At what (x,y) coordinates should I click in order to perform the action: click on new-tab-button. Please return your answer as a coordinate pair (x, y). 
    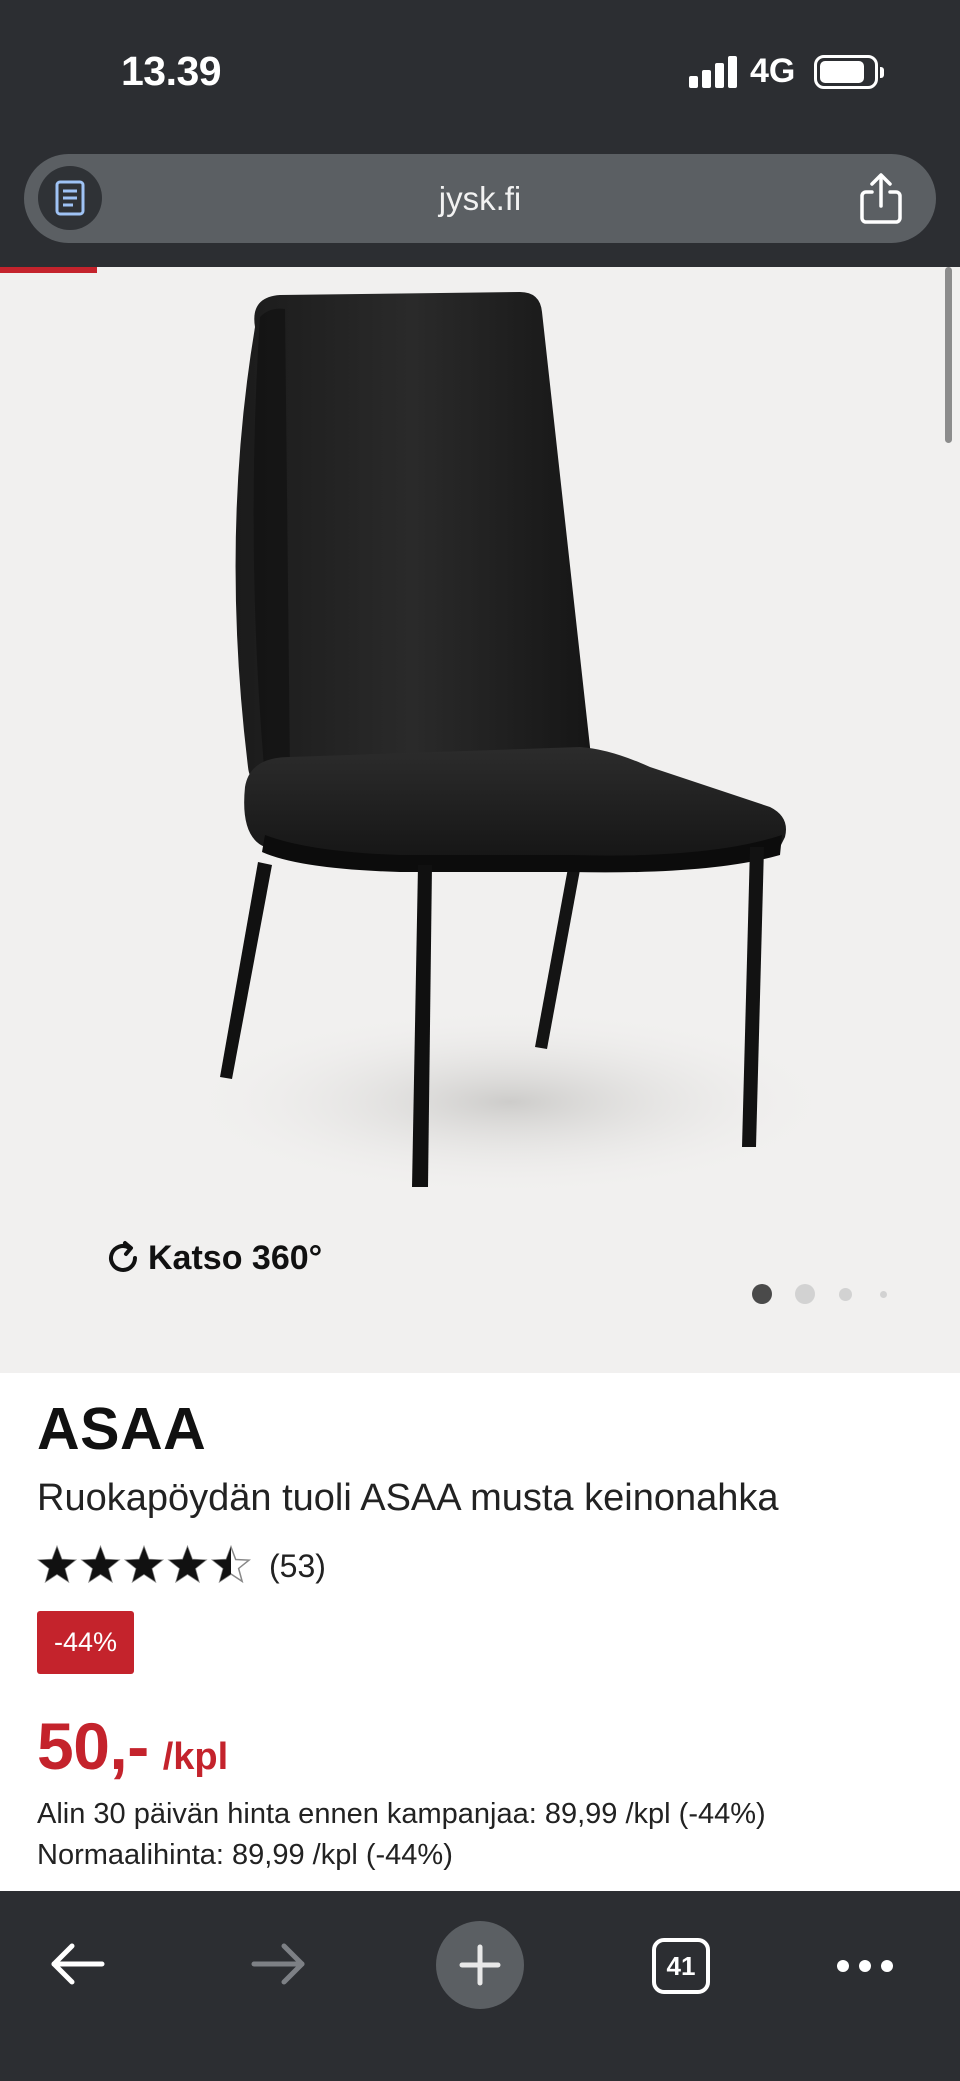
    Looking at the image, I should click on (480, 1965).